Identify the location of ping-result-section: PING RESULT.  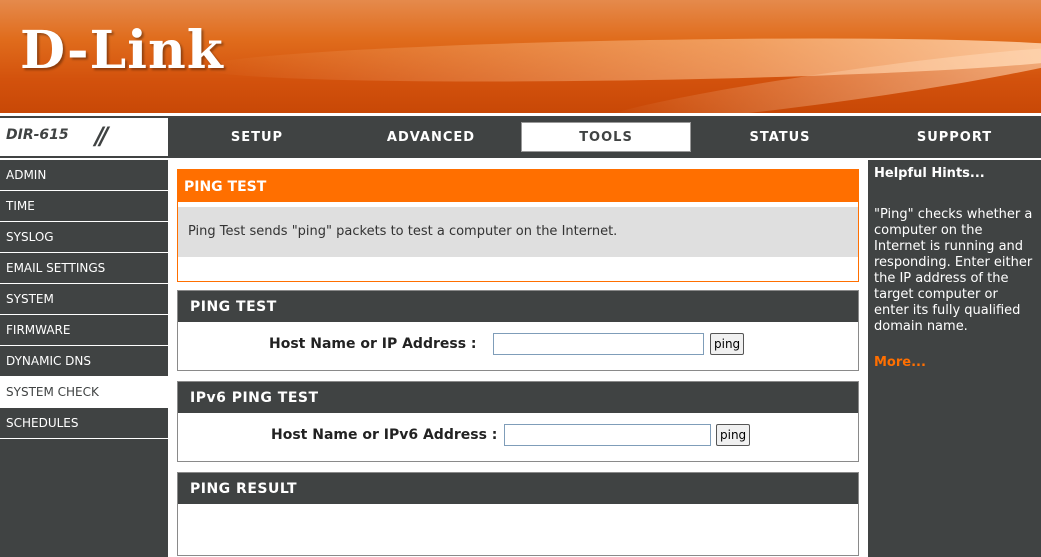
(518, 514).